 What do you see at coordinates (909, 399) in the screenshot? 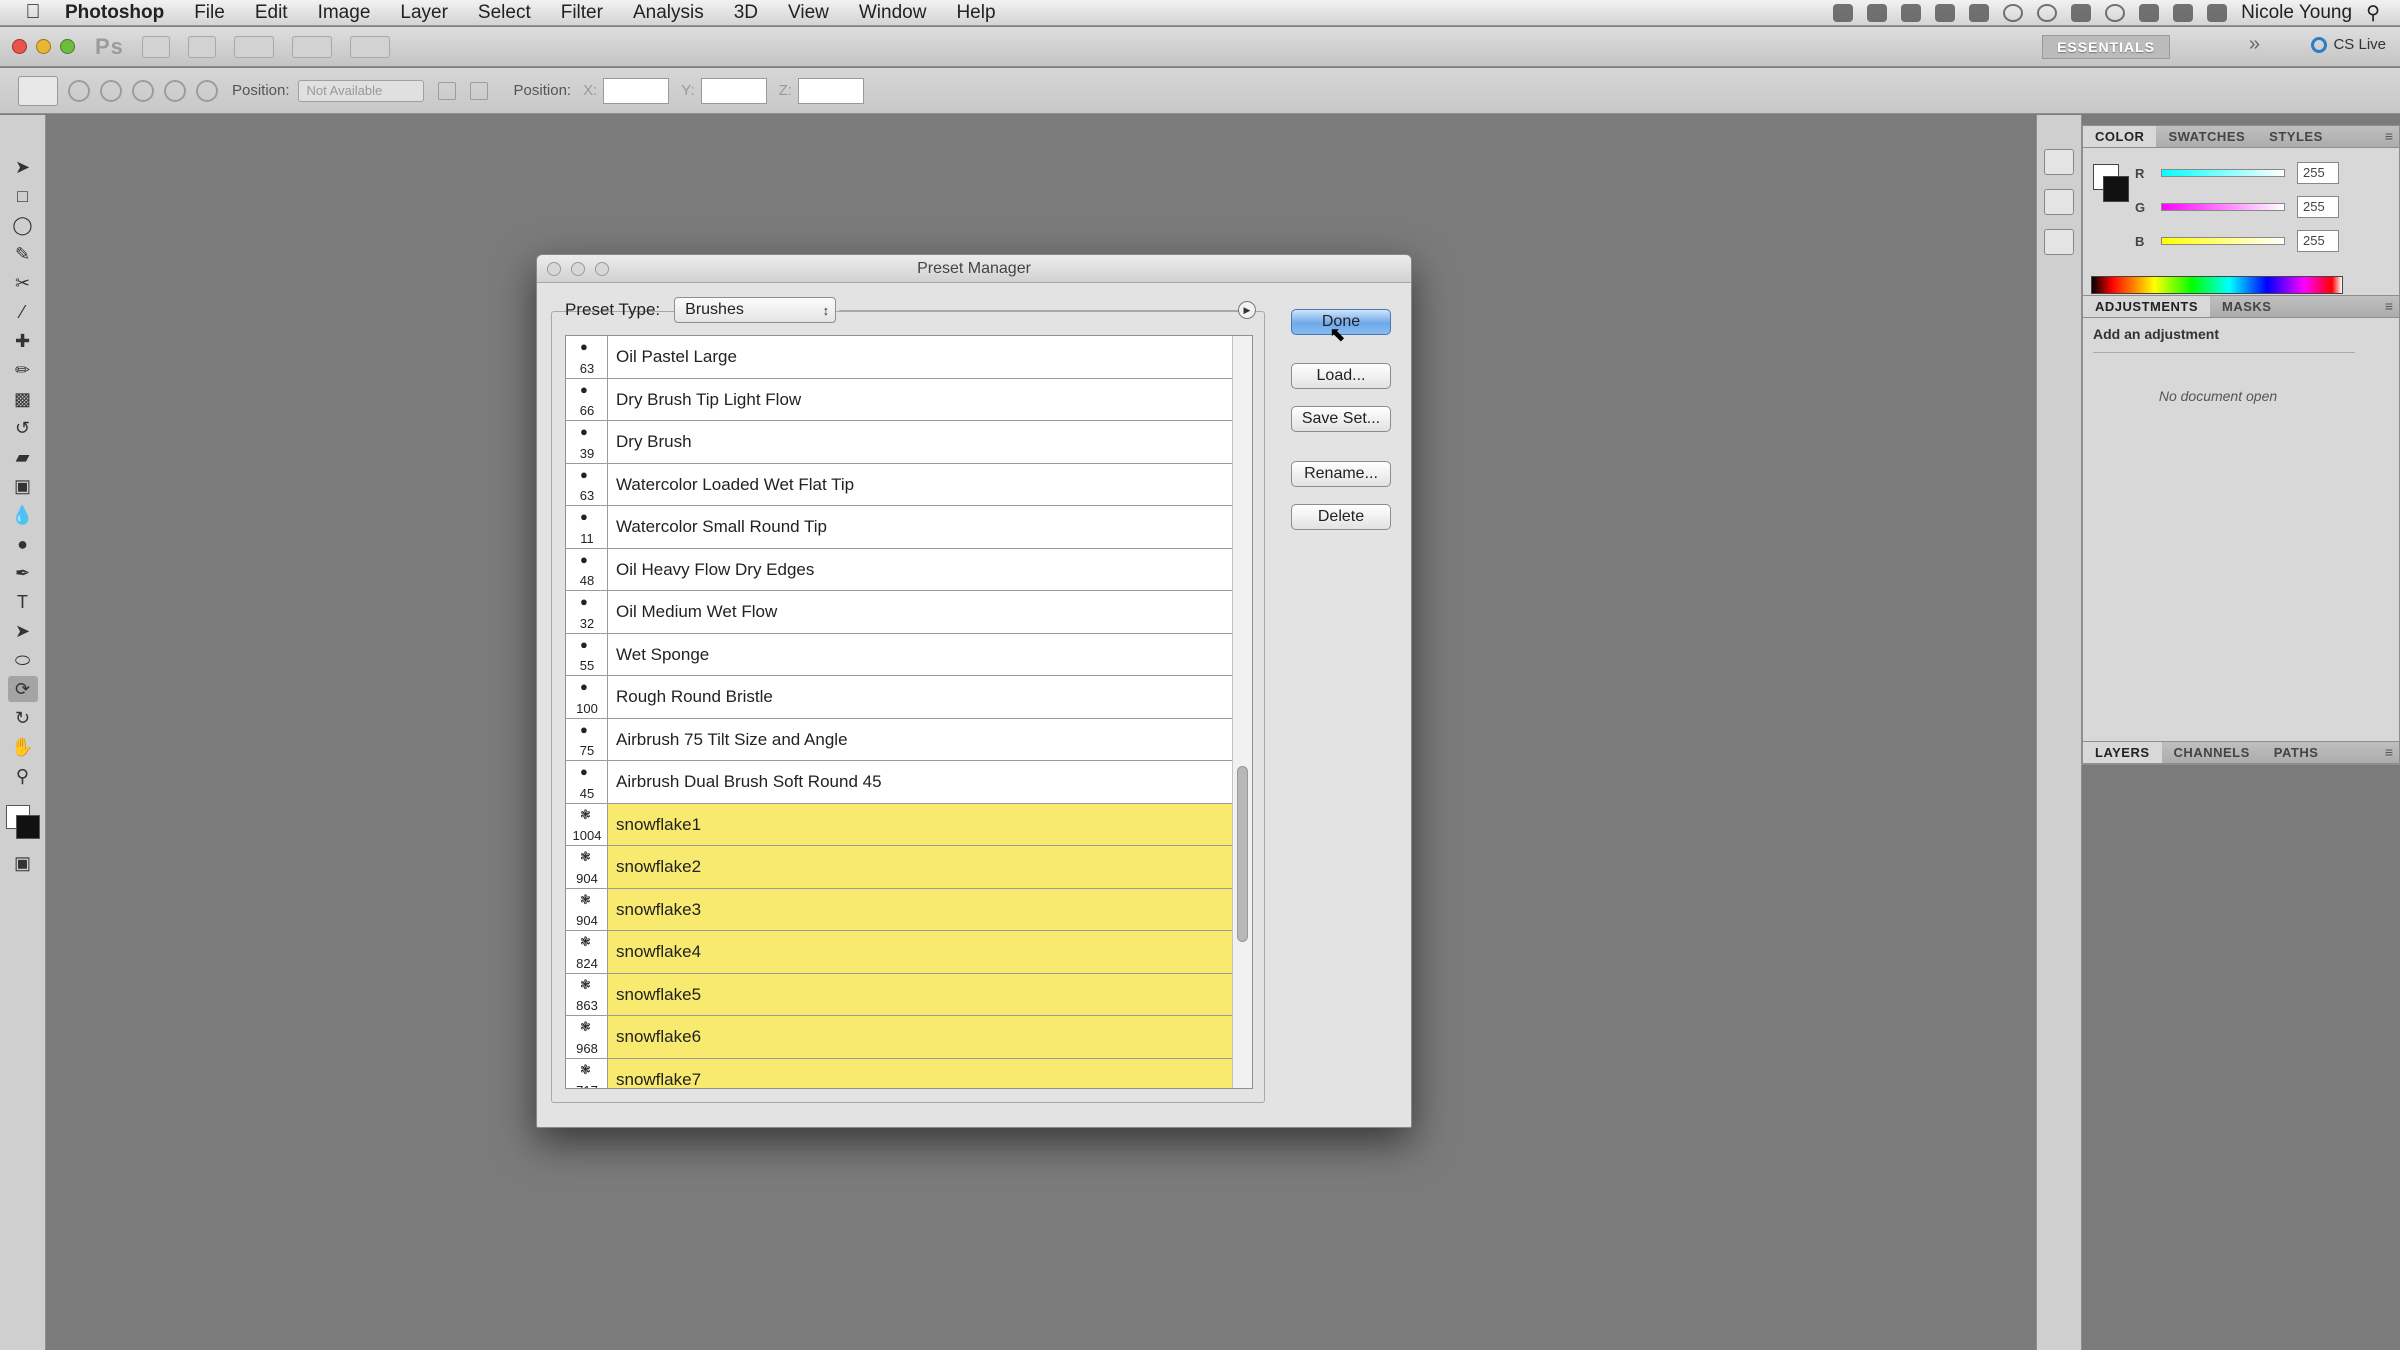
I see `list-item: ● 66 Dry Brush Tip Light Flow` at bounding box center [909, 399].